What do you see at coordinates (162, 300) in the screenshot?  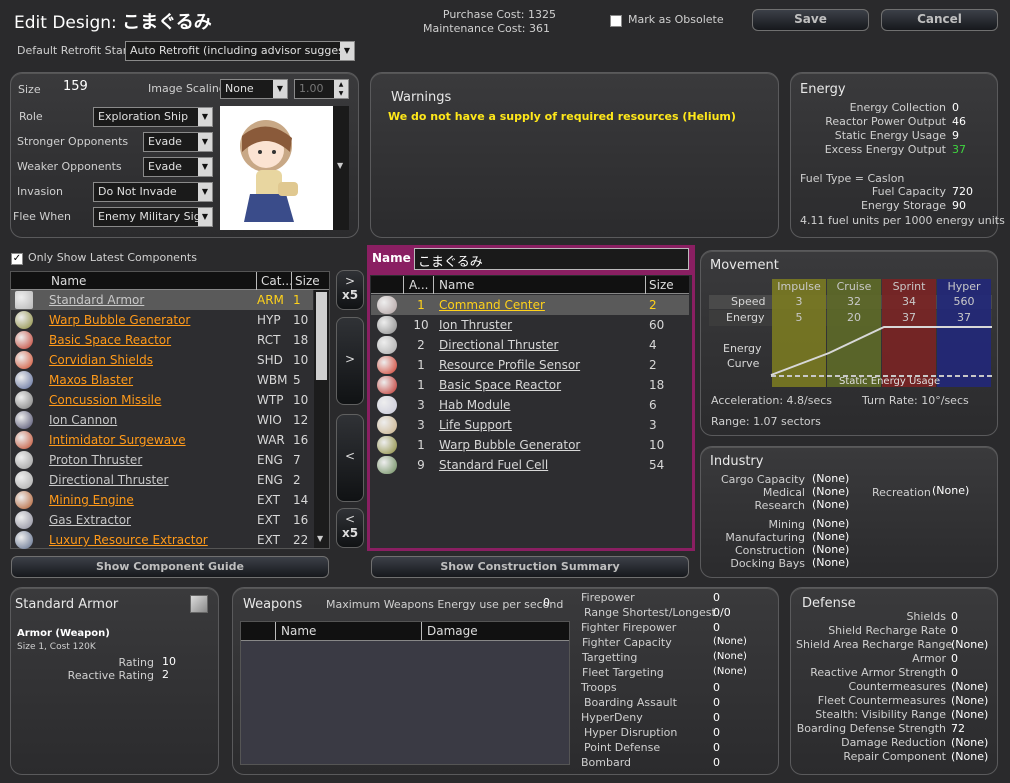 I see `component-row: Standard Armor ARM 1` at bounding box center [162, 300].